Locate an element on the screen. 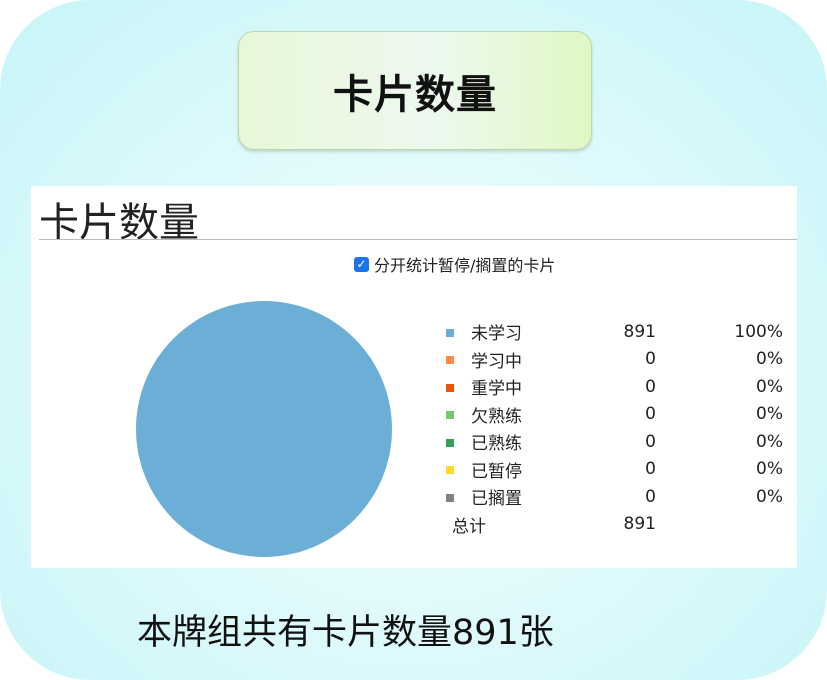 The height and width of the screenshot is (680, 827). legend-label: 学习中 is located at coordinates (496, 361).